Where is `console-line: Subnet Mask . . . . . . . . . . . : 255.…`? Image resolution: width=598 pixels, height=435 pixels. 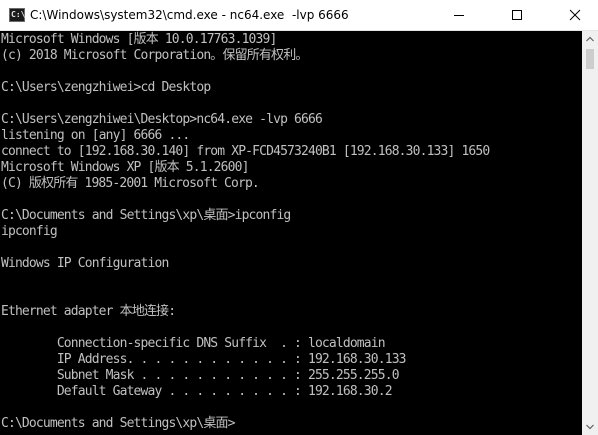
console-line: Subnet Mask . . . . . . . . . . . : 255.… is located at coordinates (200, 375).